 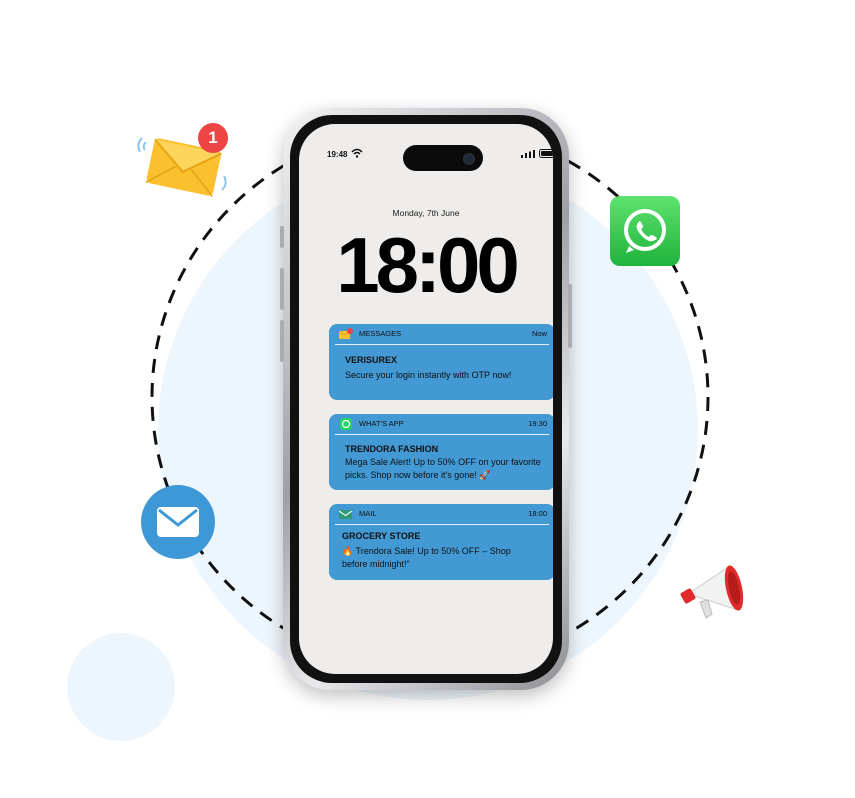 I want to click on notification-app: MAIL, so click(x=368, y=513).